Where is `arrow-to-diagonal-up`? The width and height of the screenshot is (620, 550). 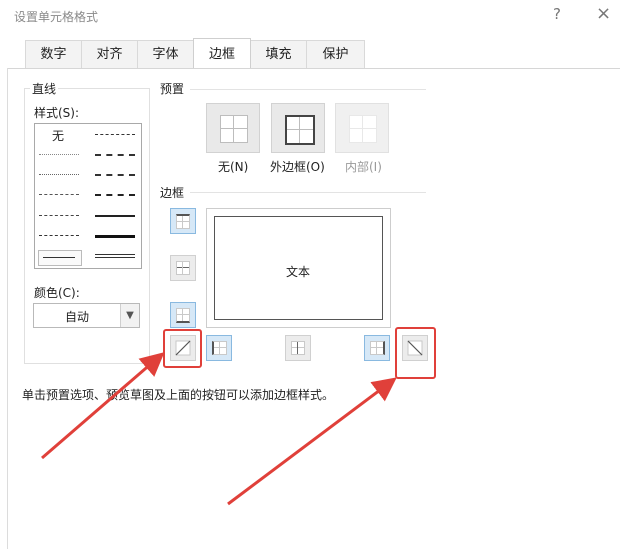 arrow-to-diagonal-up is located at coordinates (103, 406).